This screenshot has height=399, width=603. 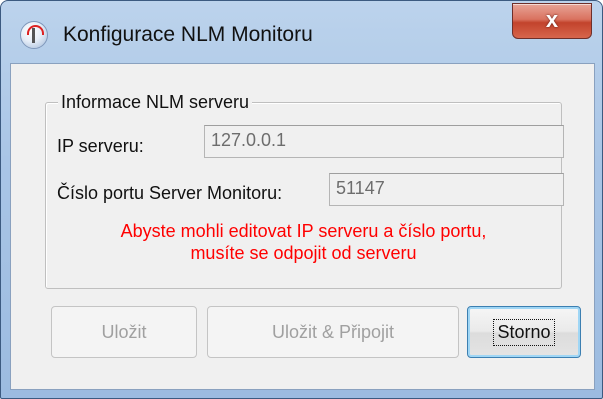 I want to click on save-connect-button: Uložit & Připojit, so click(x=333, y=332).